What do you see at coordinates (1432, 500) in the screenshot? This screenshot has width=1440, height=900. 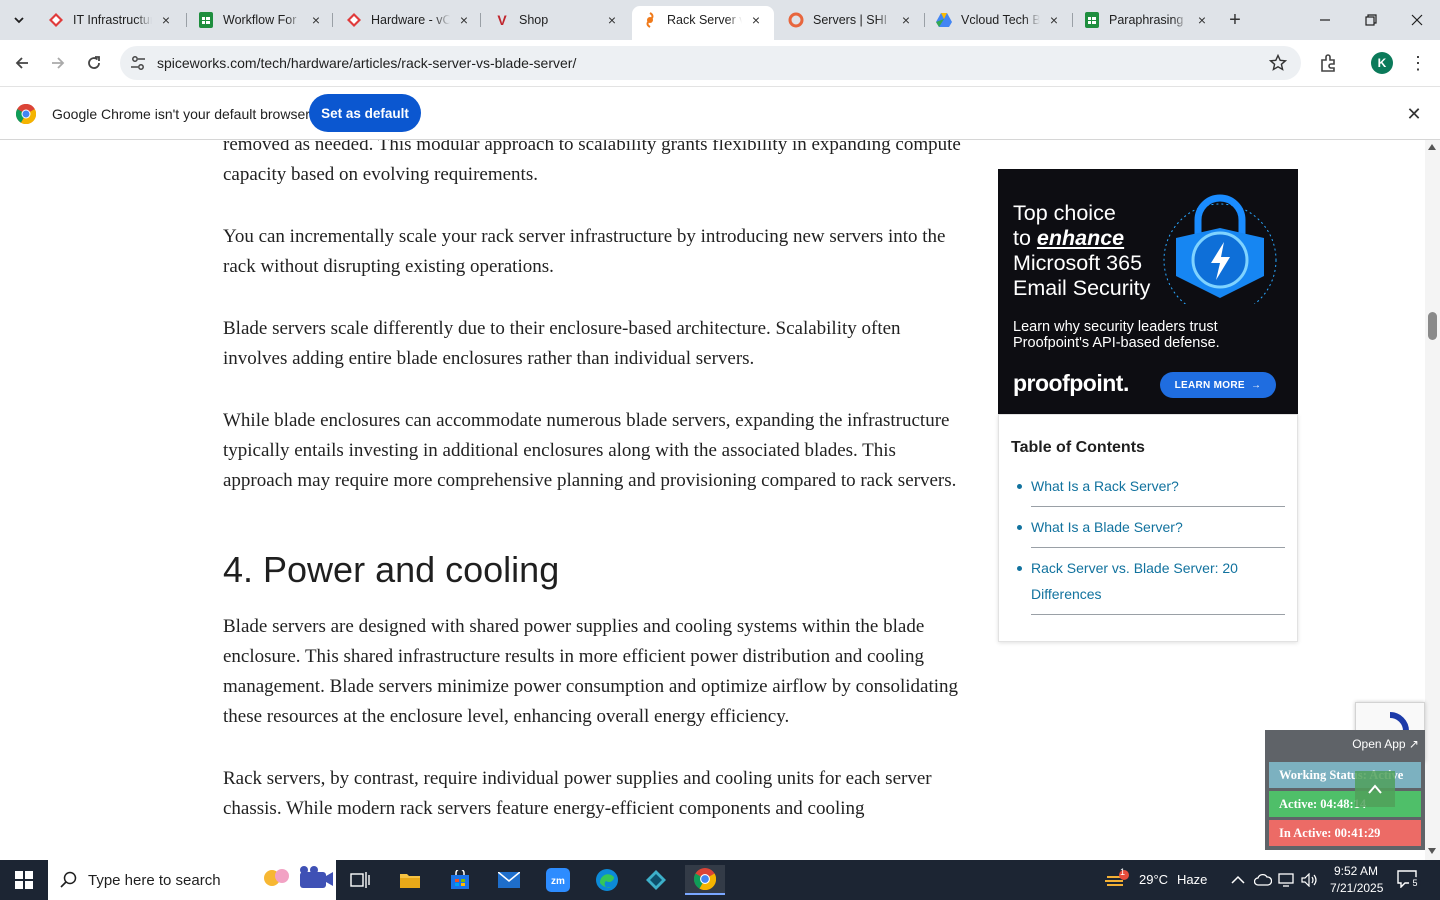 I see `vertical-scrollbar` at bounding box center [1432, 500].